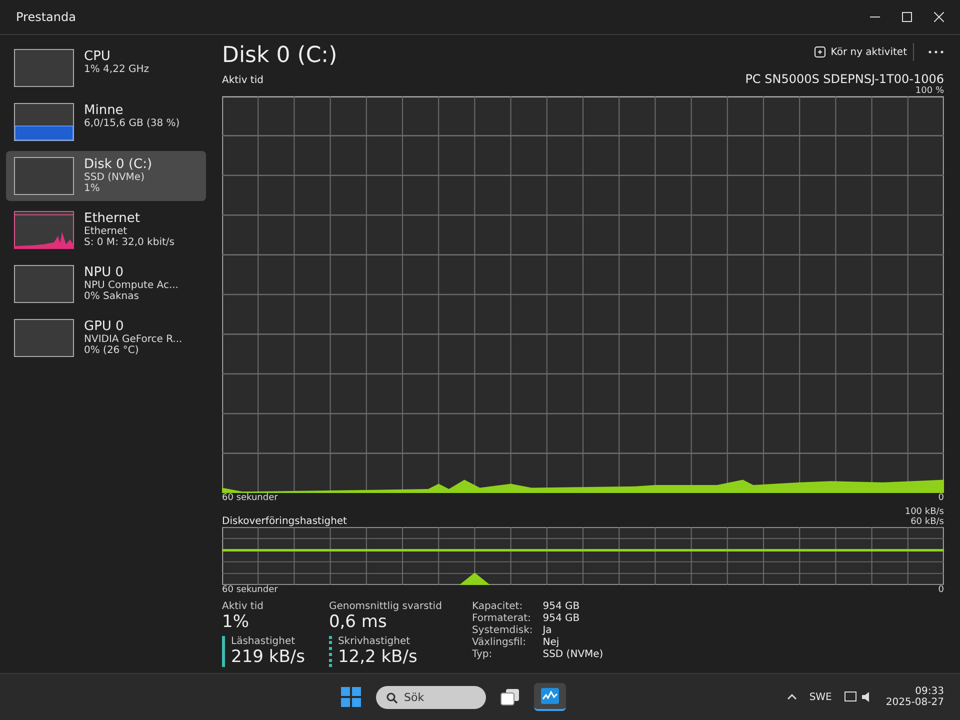 The width and height of the screenshot is (960, 720). Describe the element at coordinates (263, 641) in the screenshot. I see `stat-label: Läshastighet` at that location.